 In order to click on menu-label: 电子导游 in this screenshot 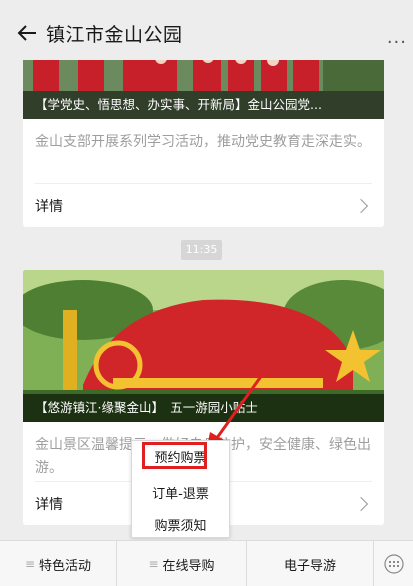, I will do `click(309, 566)`.